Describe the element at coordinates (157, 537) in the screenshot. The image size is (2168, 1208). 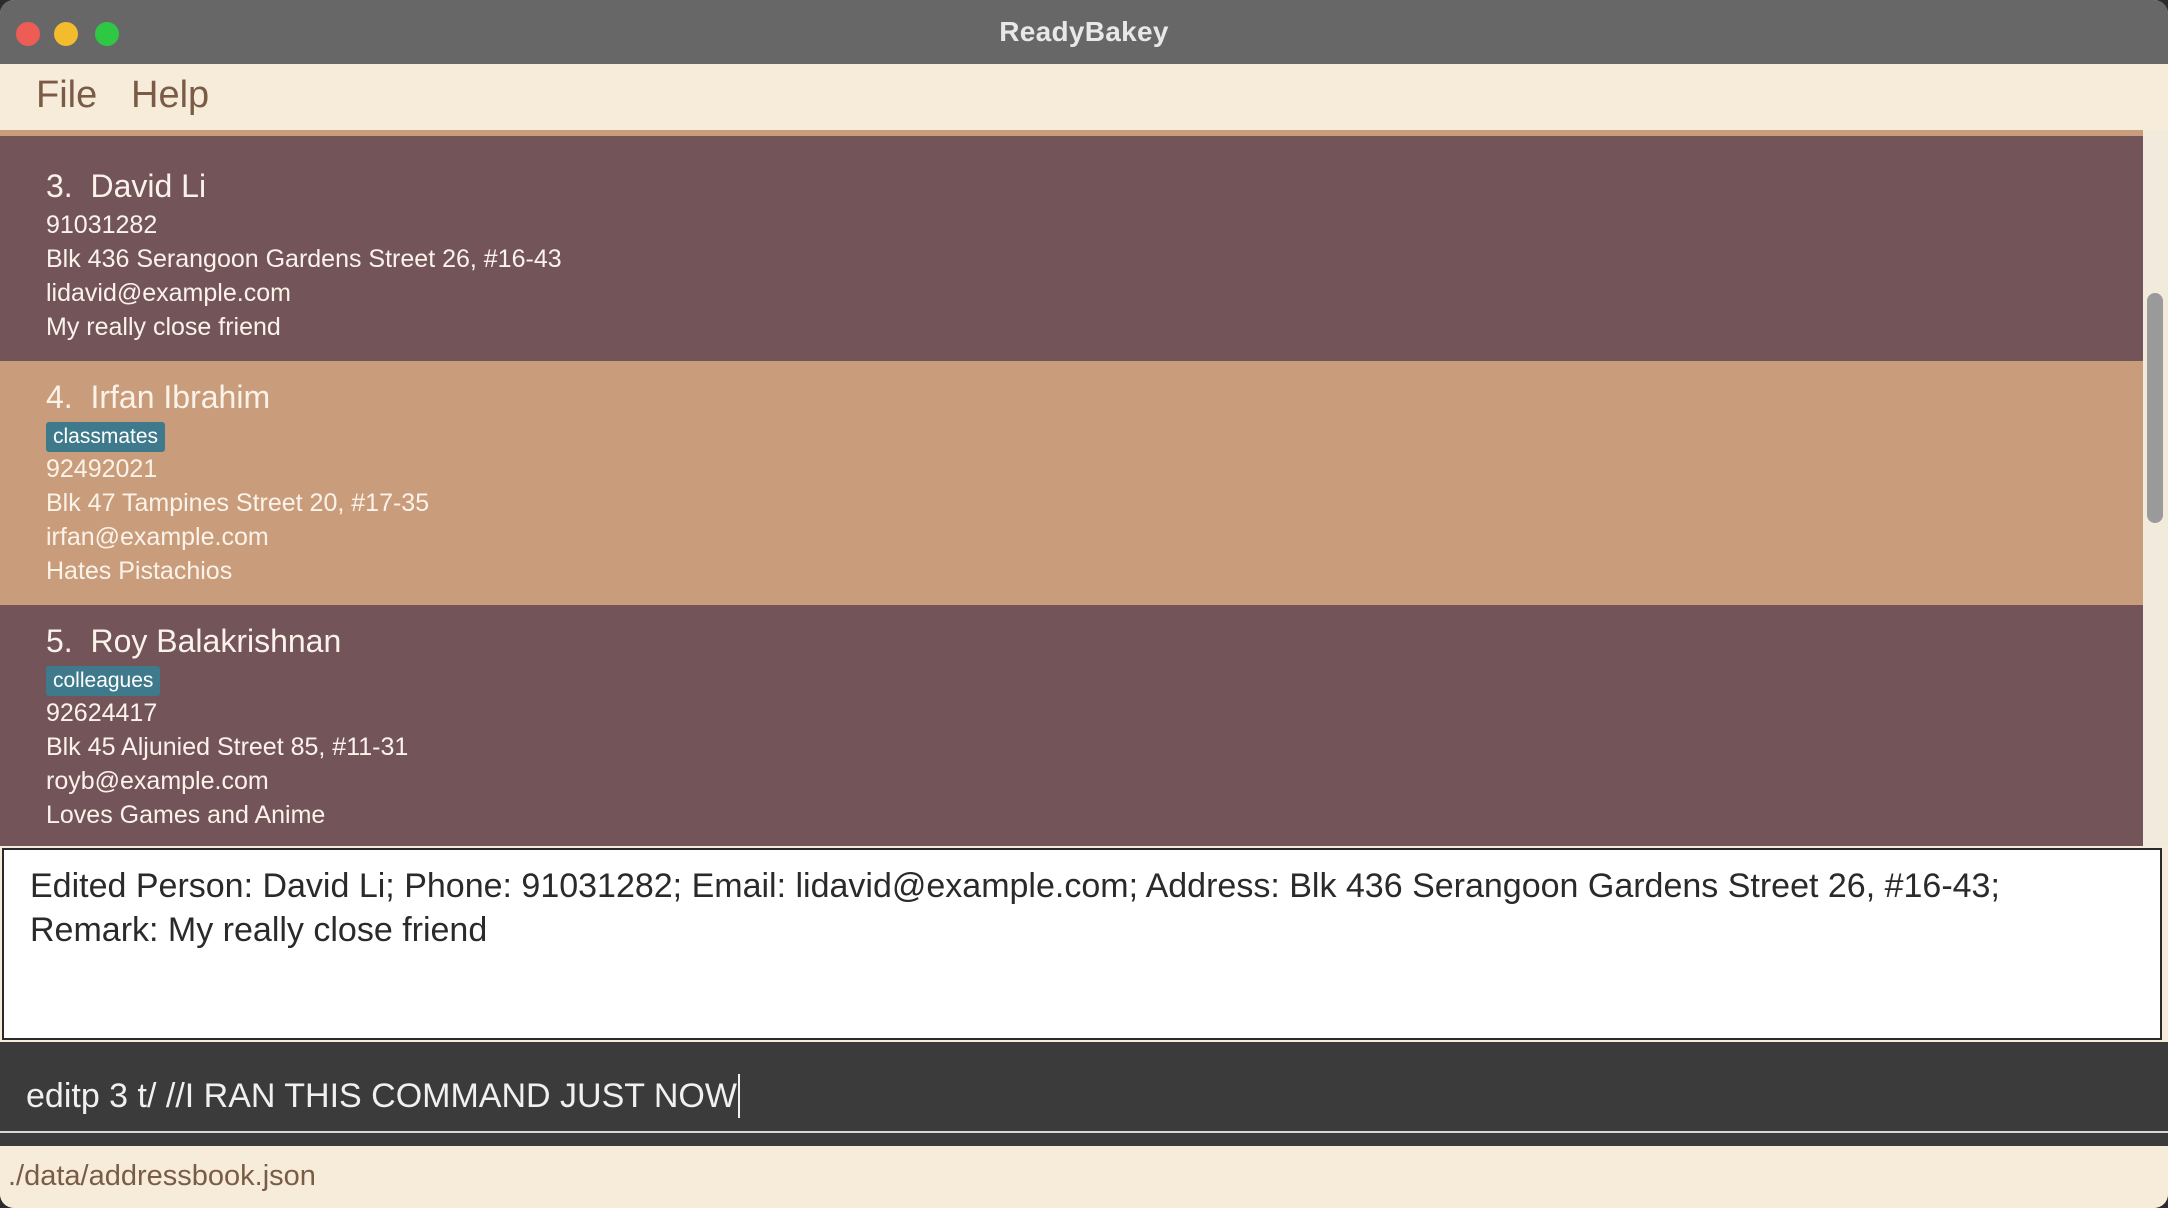
I see `person-email: irfan@example.com` at that location.